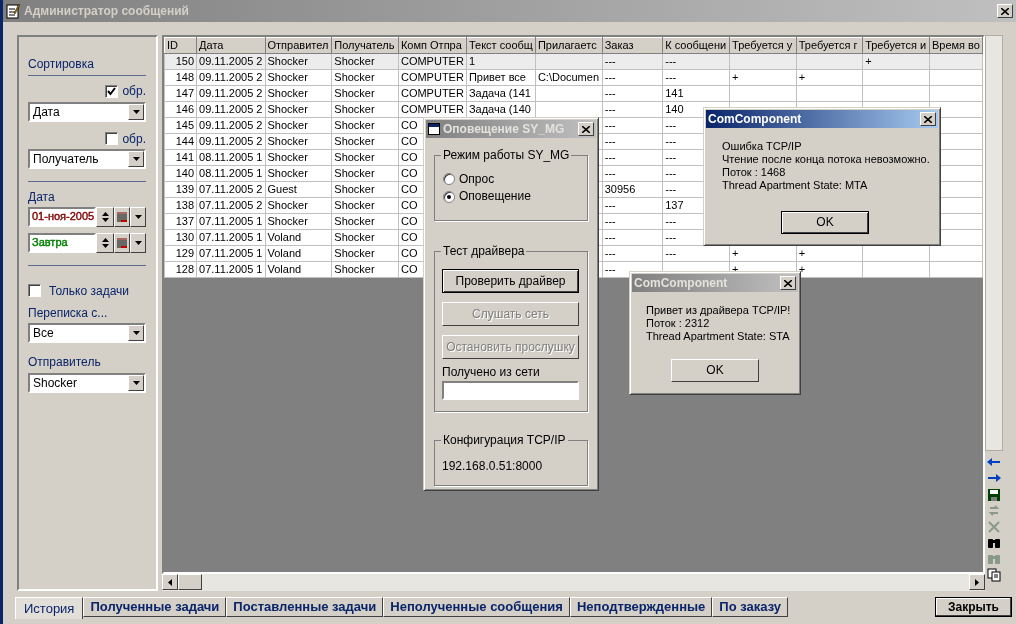  What do you see at coordinates (180, 125) in the screenshot?
I see `table-cell: 145` at bounding box center [180, 125].